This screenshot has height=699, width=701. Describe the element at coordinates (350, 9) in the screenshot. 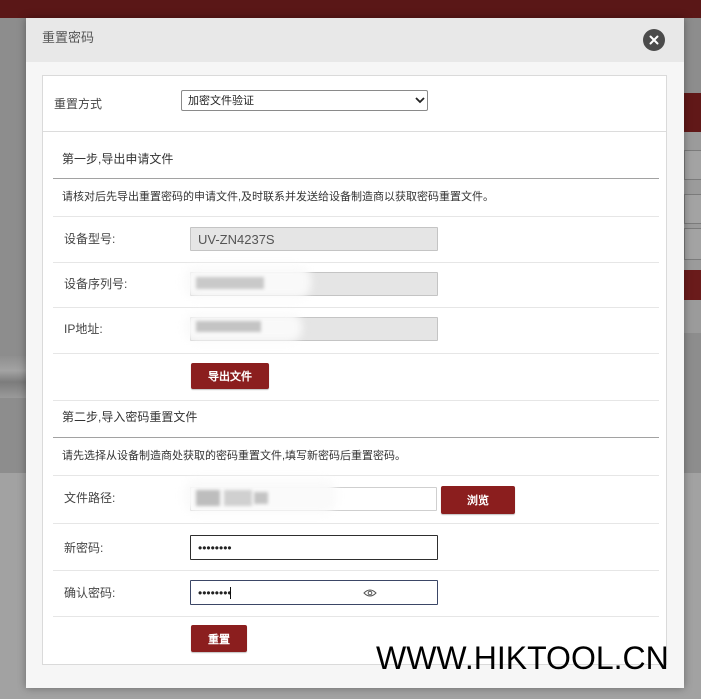

I see `page-header-strip` at that location.